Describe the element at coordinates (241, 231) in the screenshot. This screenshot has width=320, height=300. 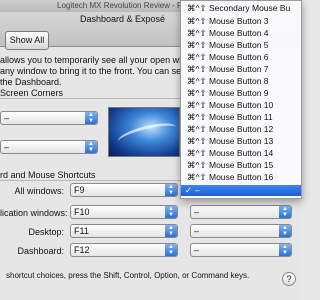
I see `desktop-mouse-popup: – ▲ ▼` at that location.